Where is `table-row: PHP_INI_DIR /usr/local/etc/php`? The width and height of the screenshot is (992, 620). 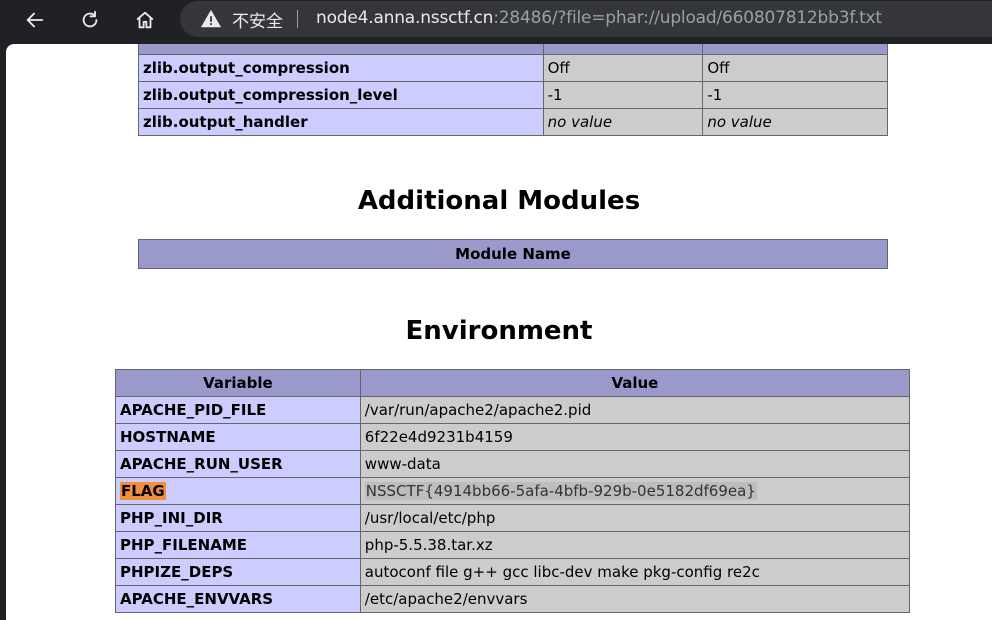 table-row: PHP_INI_DIR /usr/local/etc/php is located at coordinates (513, 518).